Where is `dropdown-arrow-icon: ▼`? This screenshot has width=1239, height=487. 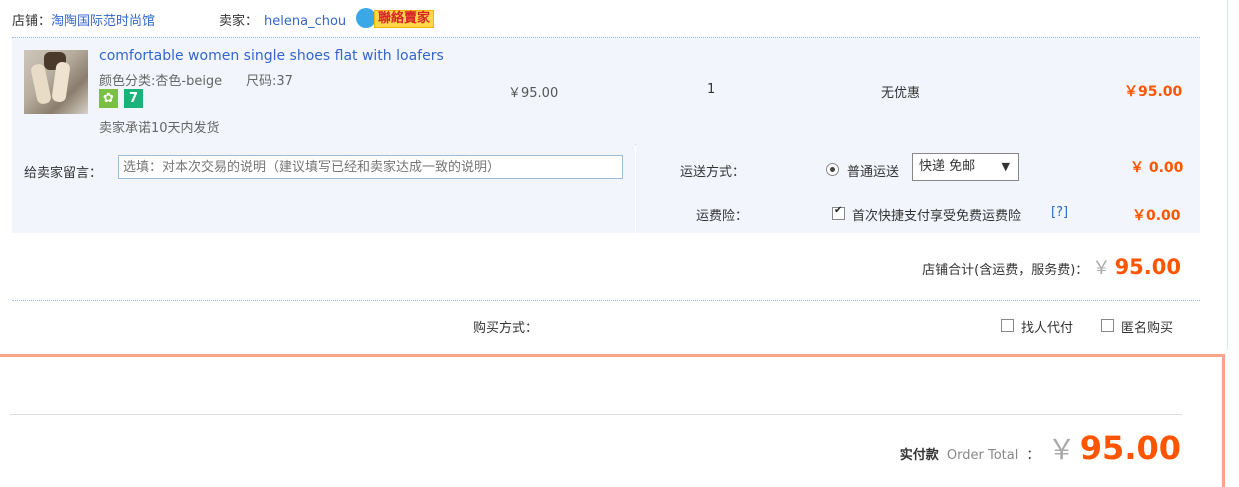 dropdown-arrow-icon: ▼ is located at coordinates (1005, 166).